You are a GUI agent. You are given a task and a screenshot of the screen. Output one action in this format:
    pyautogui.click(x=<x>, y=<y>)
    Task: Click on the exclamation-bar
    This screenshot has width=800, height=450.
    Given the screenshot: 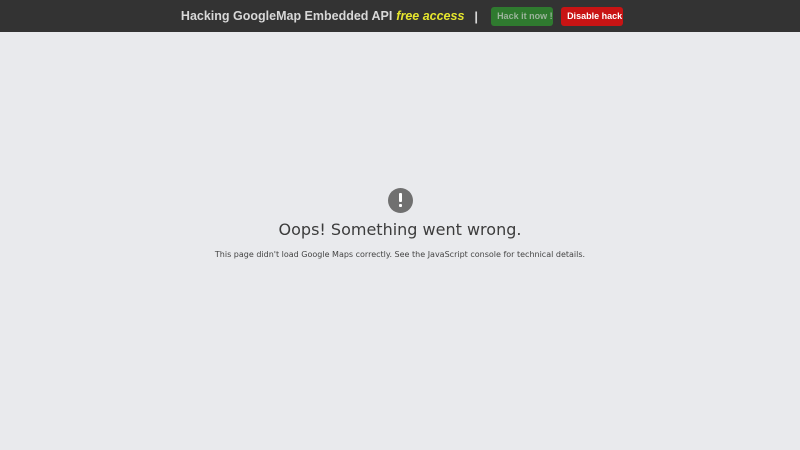 What is the action you would take?
    pyautogui.click(x=400, y=197)
    